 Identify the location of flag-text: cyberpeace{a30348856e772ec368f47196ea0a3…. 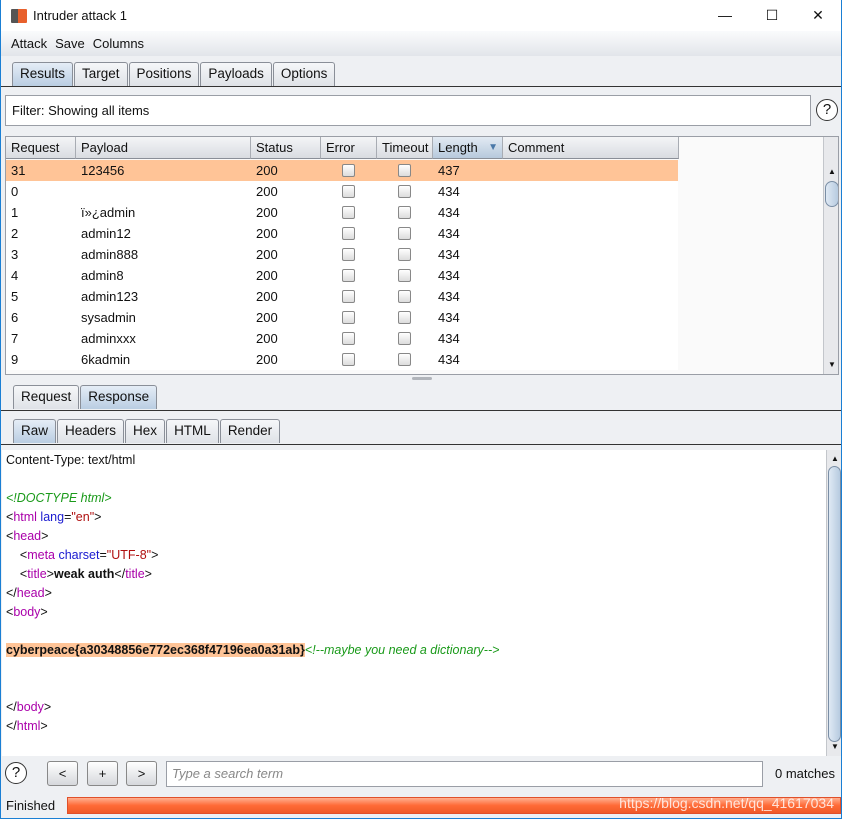
(155, 650).